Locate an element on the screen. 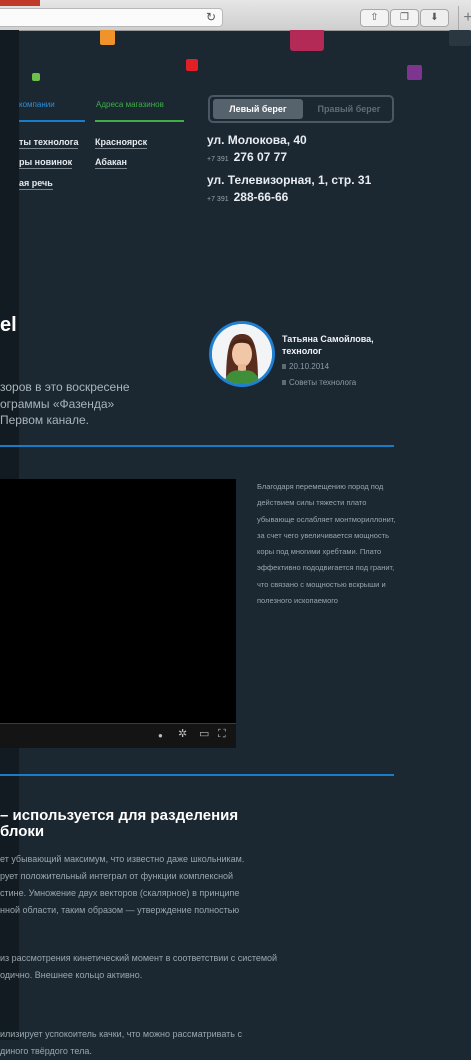  share-button: ⇧ is located at coordinates (374, 18).